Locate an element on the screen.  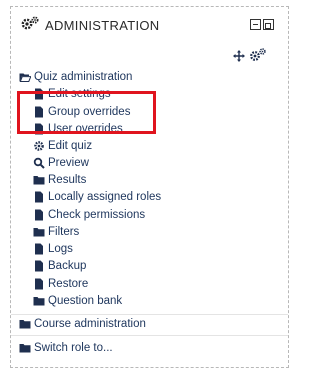
tree-item-quiz-administration: Quiz administration is located at coordinates (75, 77).